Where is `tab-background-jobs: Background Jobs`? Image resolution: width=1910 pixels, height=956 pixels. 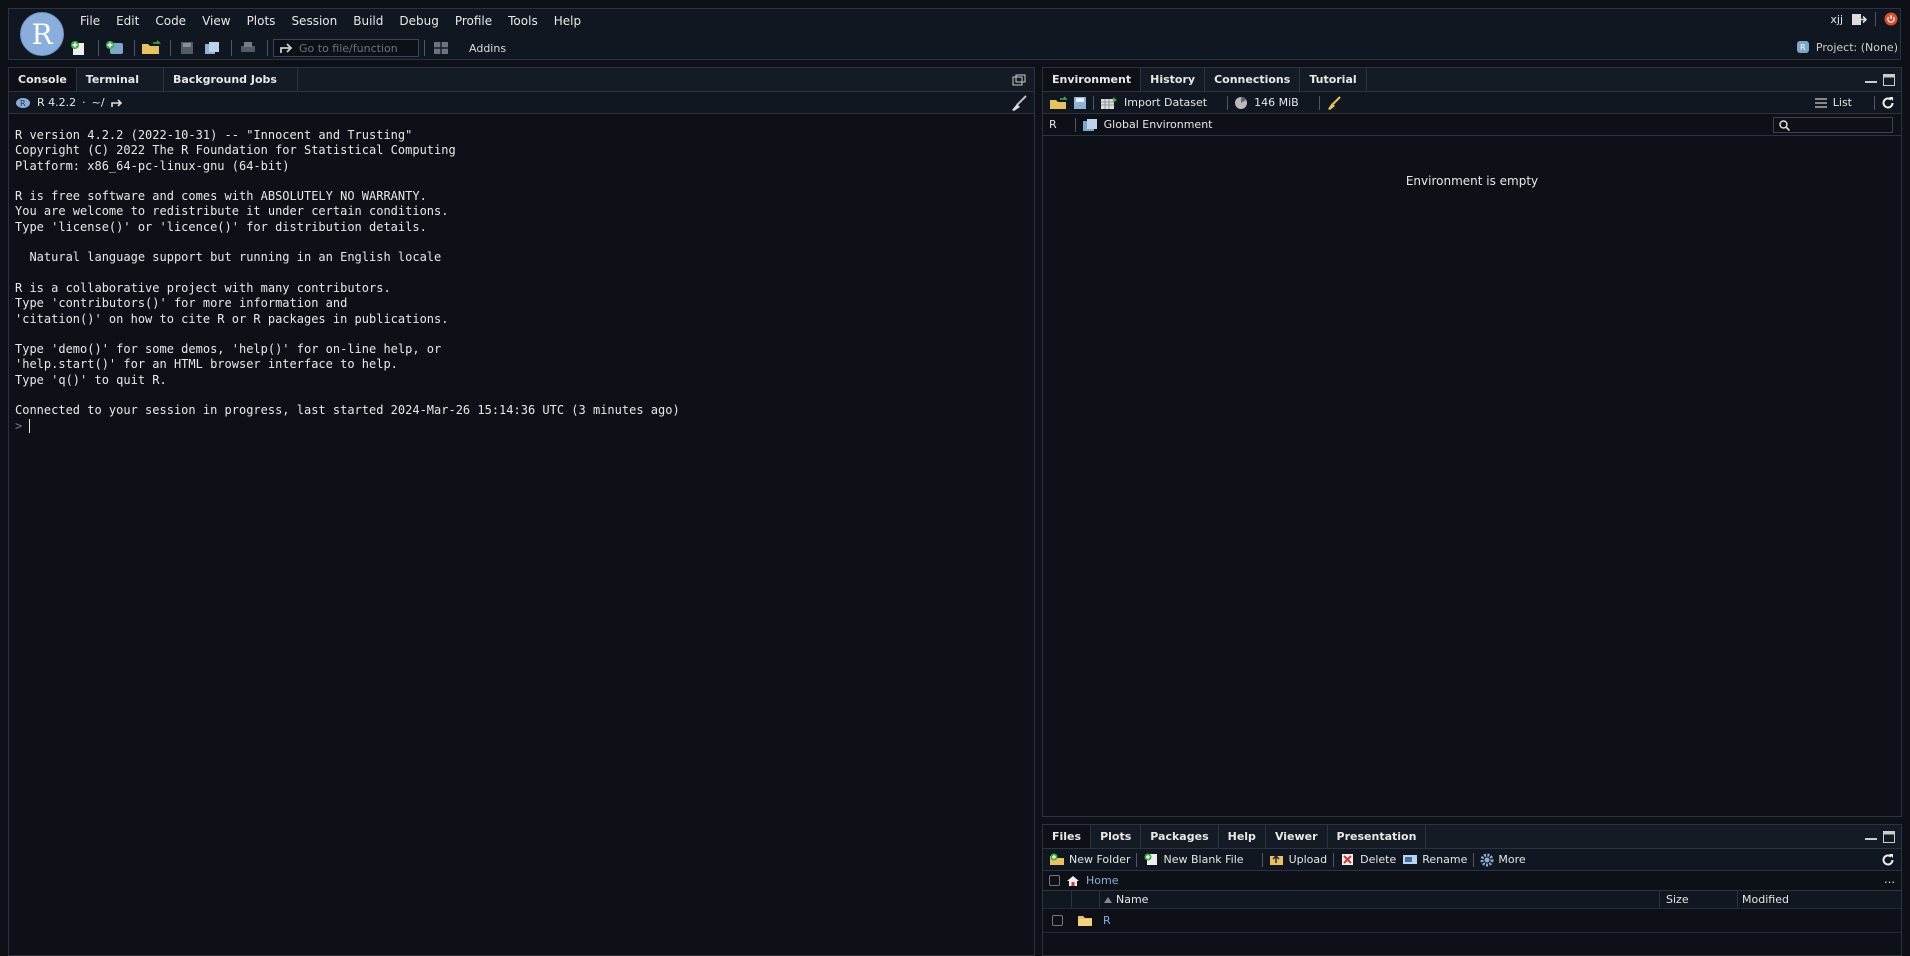 tab-background-jobs: Background Jobs is located at coordinates (231, 79).